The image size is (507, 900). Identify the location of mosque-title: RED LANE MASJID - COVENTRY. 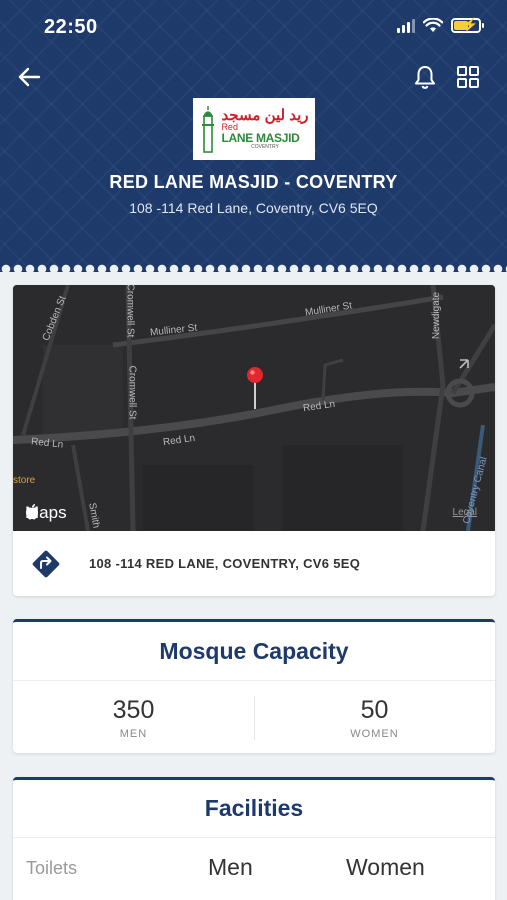
(253, 182).